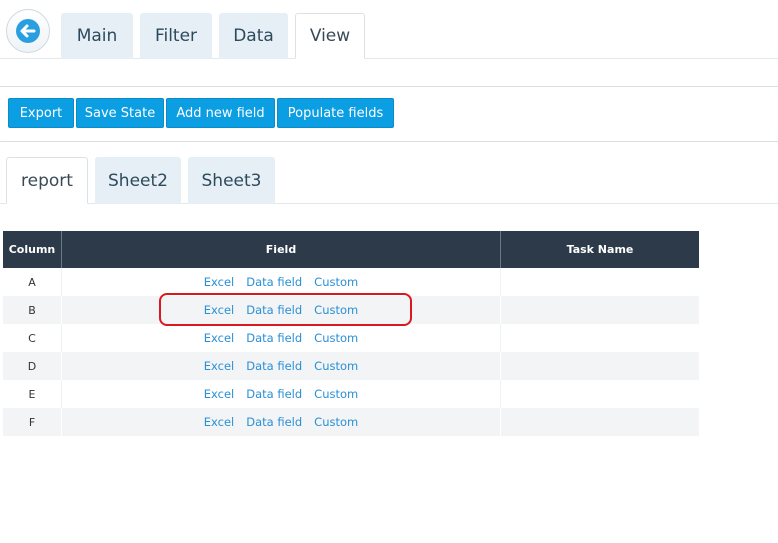  Describe the element at coordinates (138, 180) in the screenshot. I see `sheet-tab-sheet2: Sheet2` at that location.